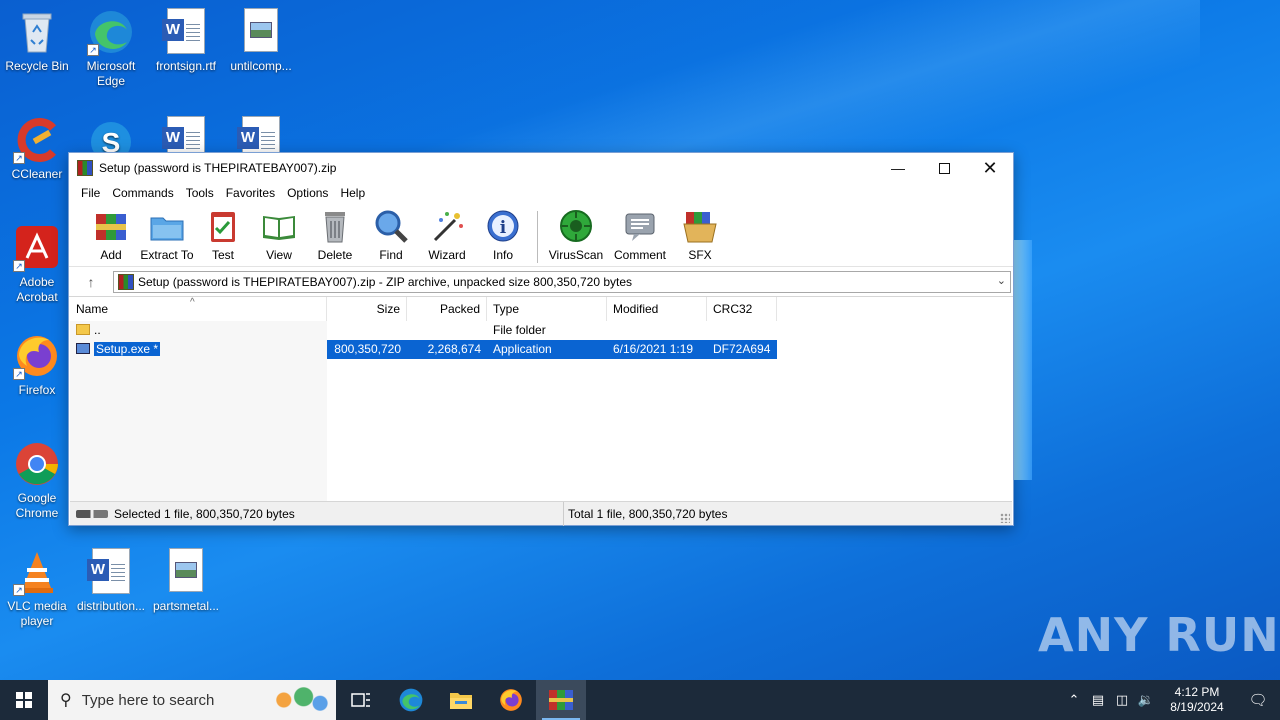 This screenshot has height=720, width=1280. I want to click on search-icon: ⚲, so click(66, 700).